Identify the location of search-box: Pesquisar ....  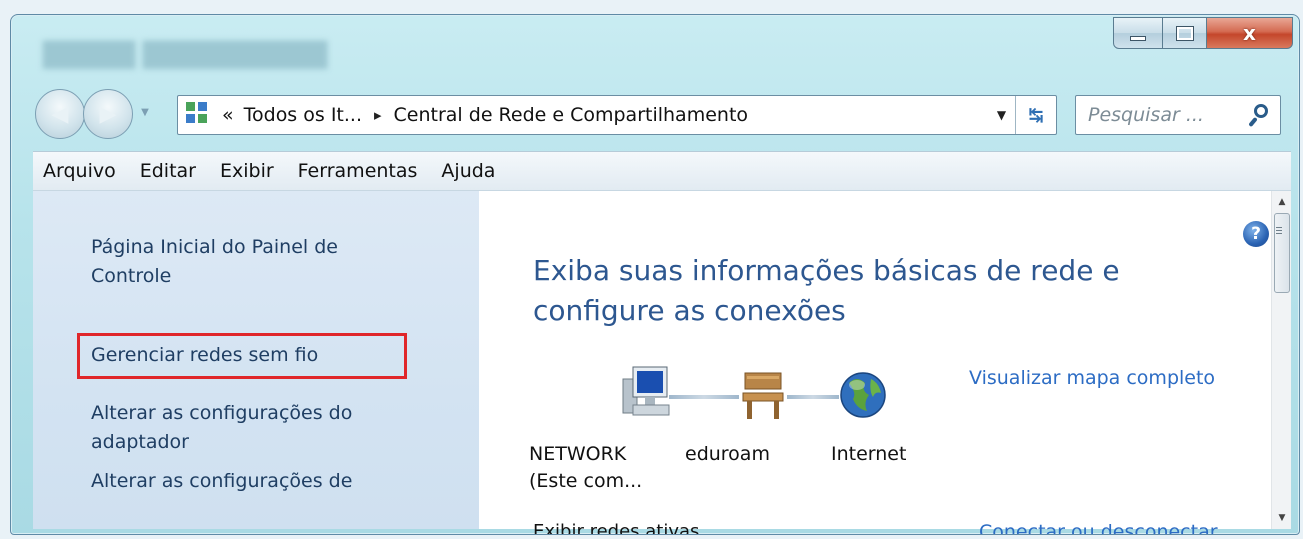
(1178, 115).